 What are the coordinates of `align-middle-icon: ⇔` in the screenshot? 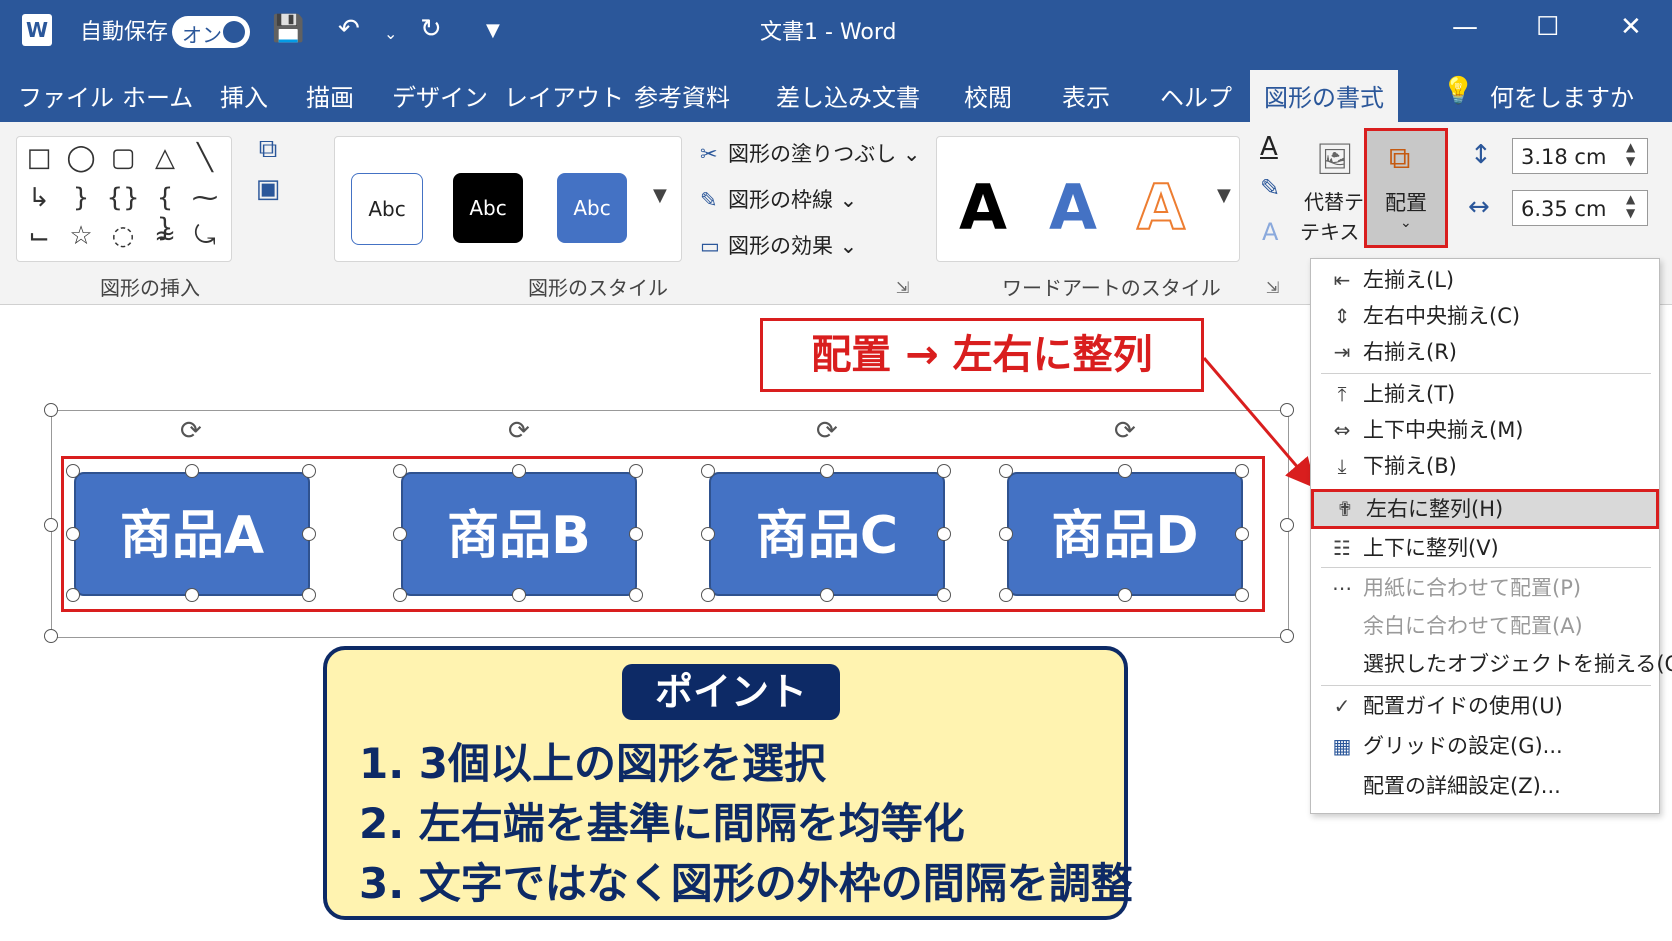 It's located at (1342, 430).